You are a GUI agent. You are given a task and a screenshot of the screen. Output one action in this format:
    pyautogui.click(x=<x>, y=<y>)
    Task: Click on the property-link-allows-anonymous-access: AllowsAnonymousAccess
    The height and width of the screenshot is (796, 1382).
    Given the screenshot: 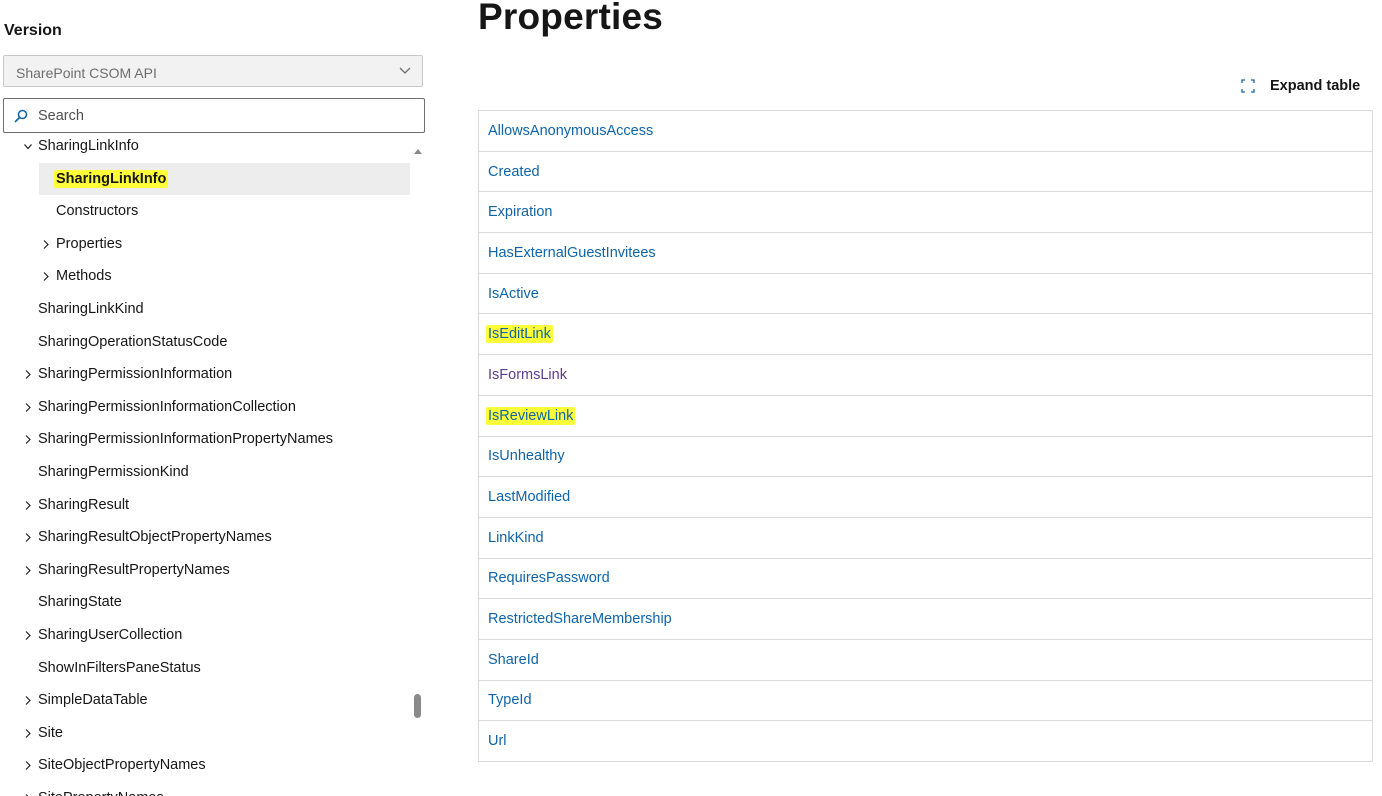 What is the action you would take?
    pyautogui.click(x=570, y=131)
    